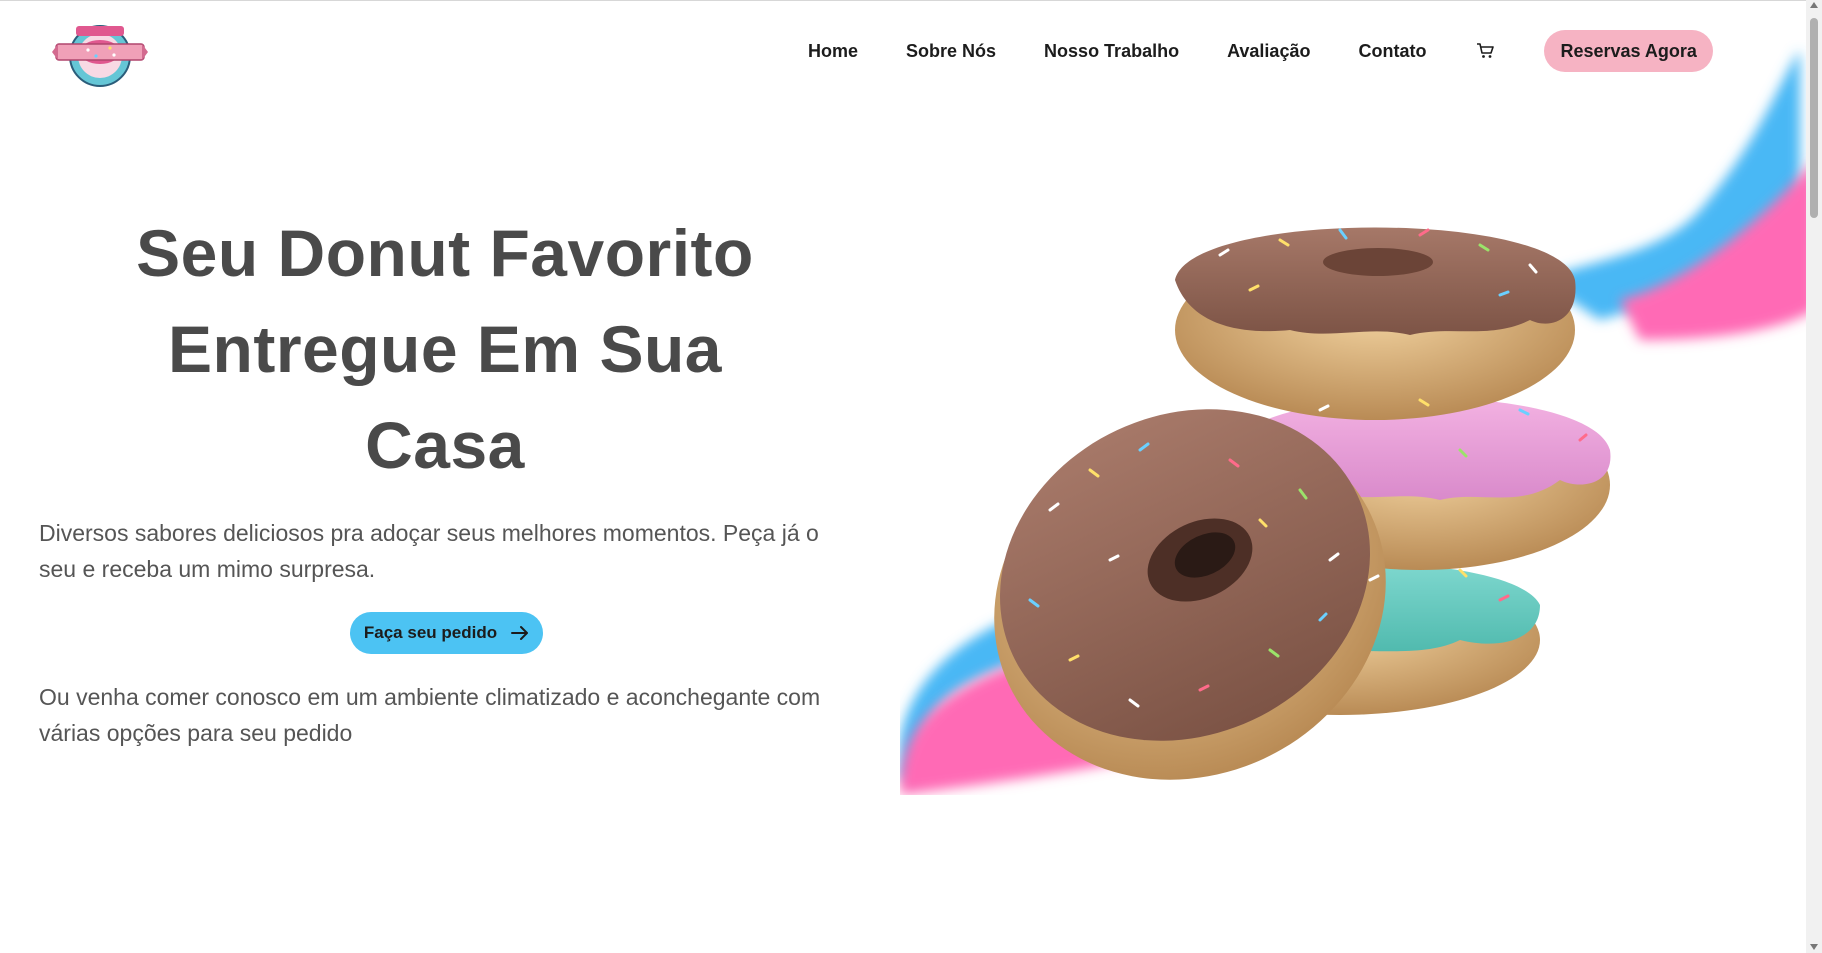 This screenshot has height=953, width=1822. I want to click on brand-logo, so click(100, 53).